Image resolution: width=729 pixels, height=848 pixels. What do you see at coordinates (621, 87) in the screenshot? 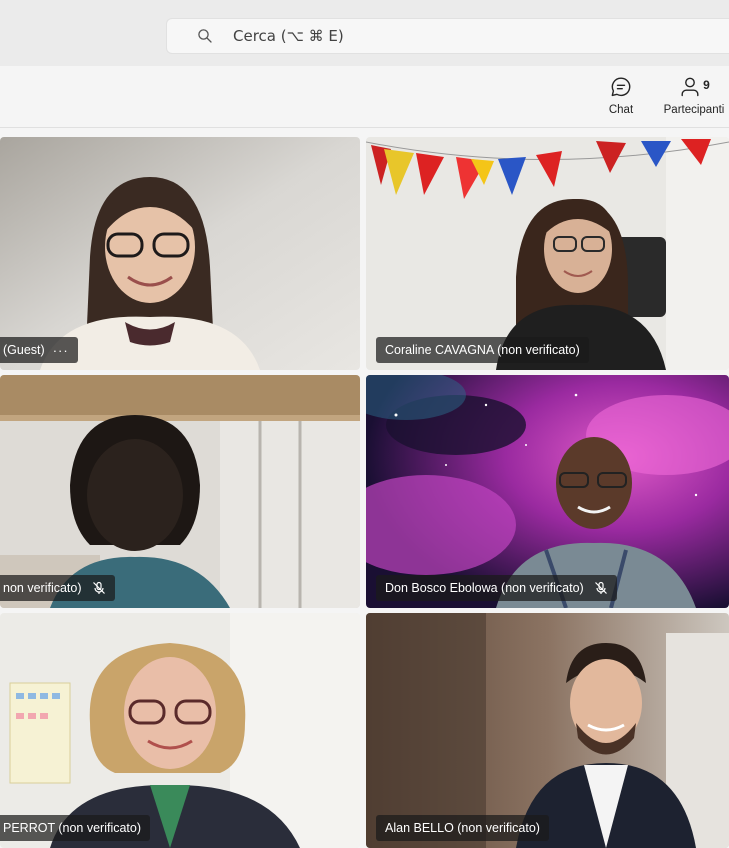
I see `chat-icon` at bounding box center [621, 87].